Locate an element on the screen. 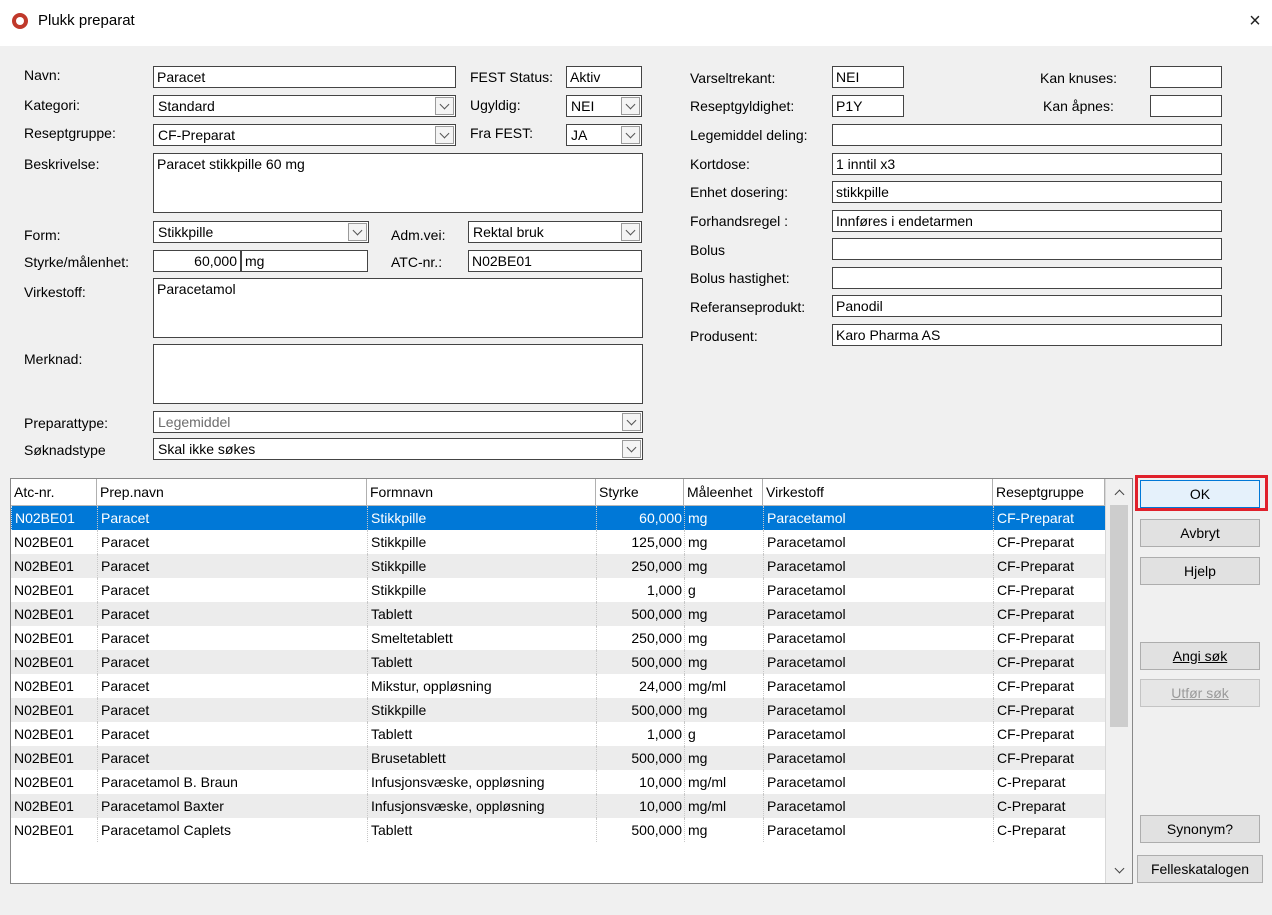  kategori-select: Standard is located at coordinates (304, 106).